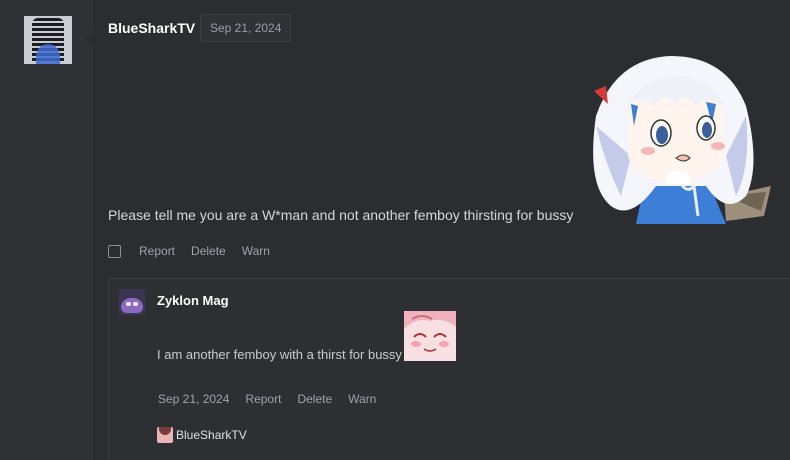  What do you see at coordinates (135, 304) in the screenshot?
I see `avatar-eye-right` at bounding box center [135, 304].